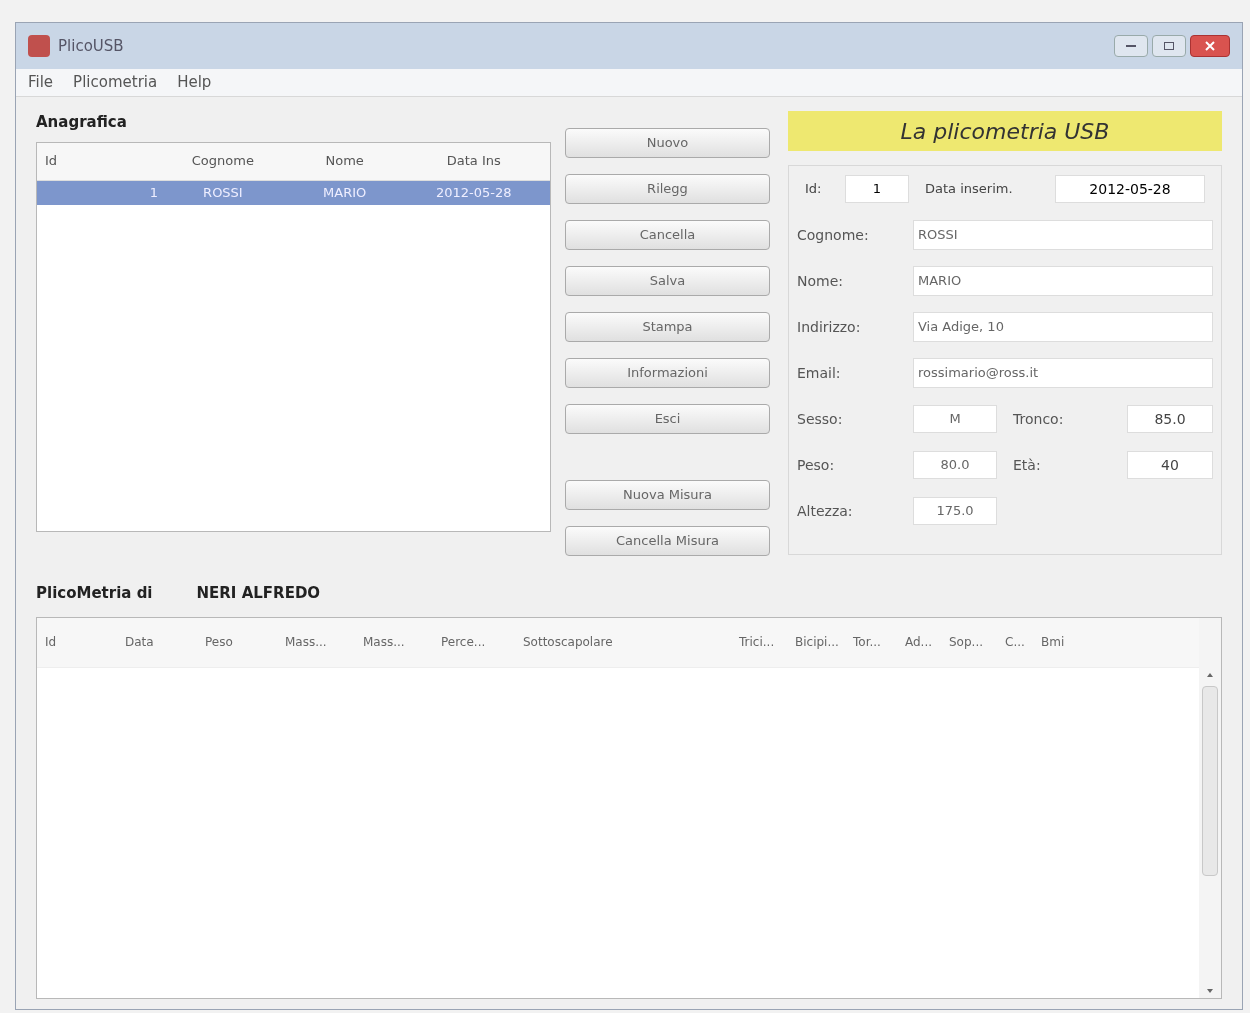  Describe the element at coordinates (816, 465) in the screenshot. I see `field-label: Peso:` at that location.